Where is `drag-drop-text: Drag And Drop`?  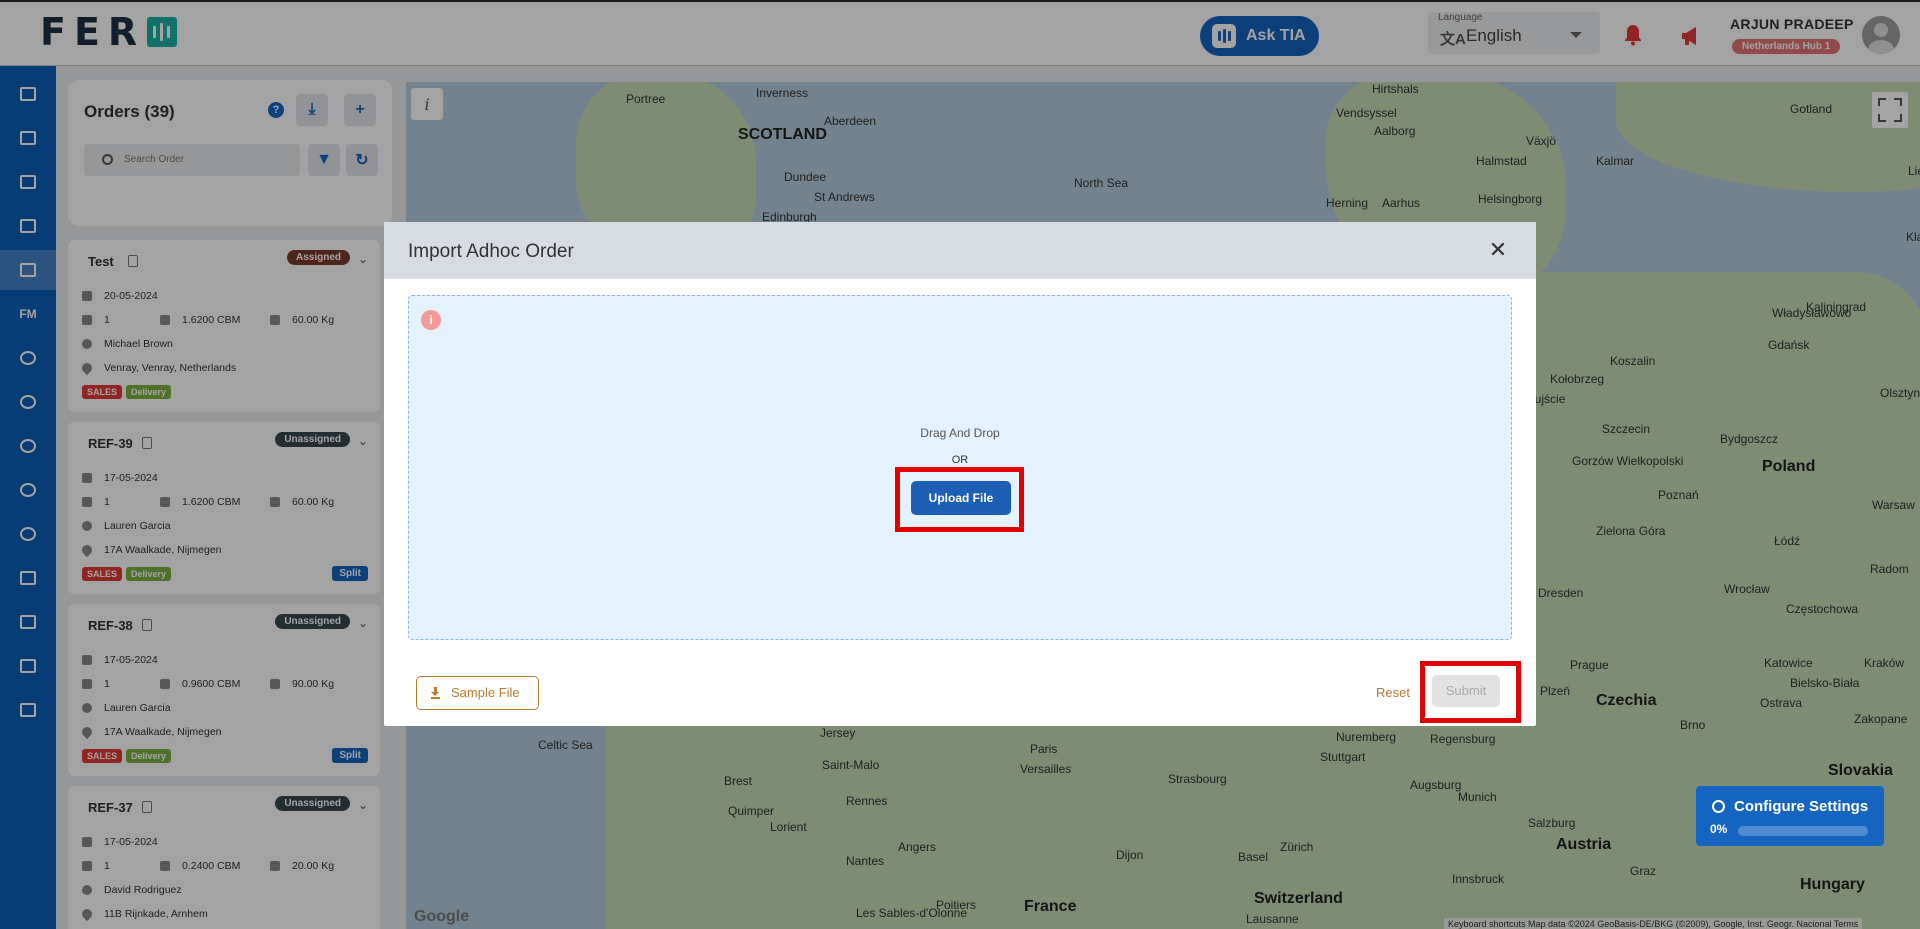 drag-drop-text: Drag And Drop is located at coordinates (960, 433).